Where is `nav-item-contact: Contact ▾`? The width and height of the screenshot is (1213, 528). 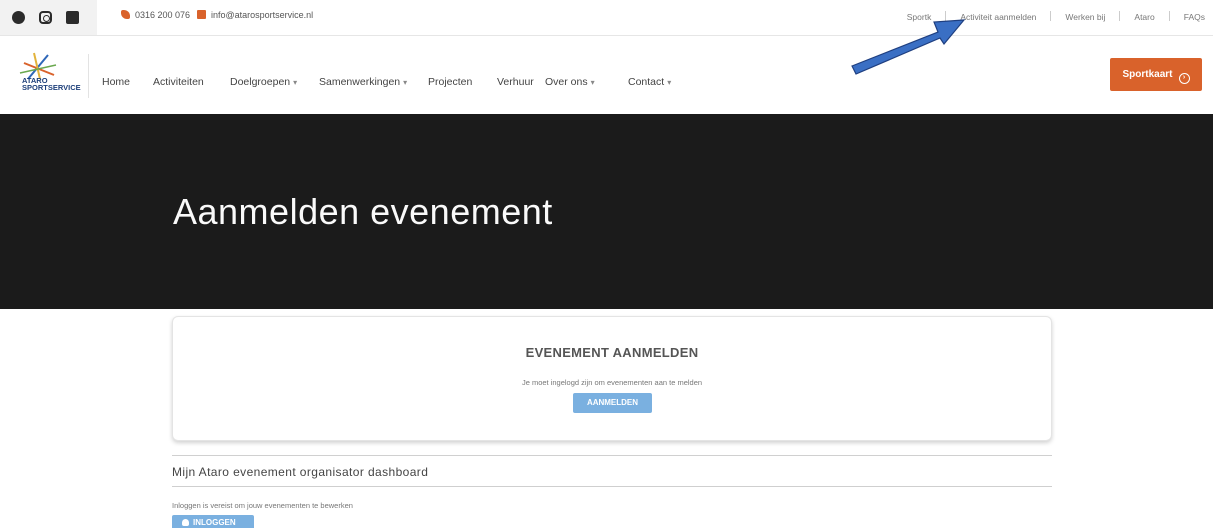 nav-item-contact: Contact ▾ is located at coordinates (649, 82).